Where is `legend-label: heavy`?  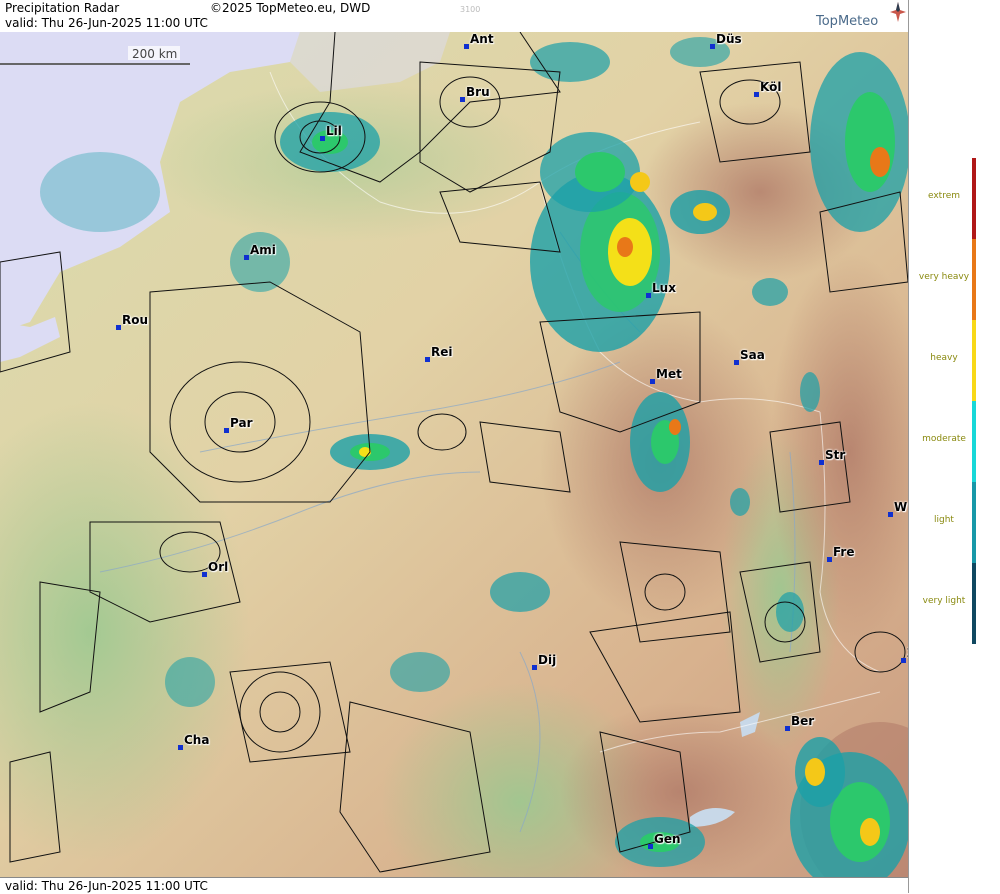 legend-label: heavy is located at coordinates (944, 358).